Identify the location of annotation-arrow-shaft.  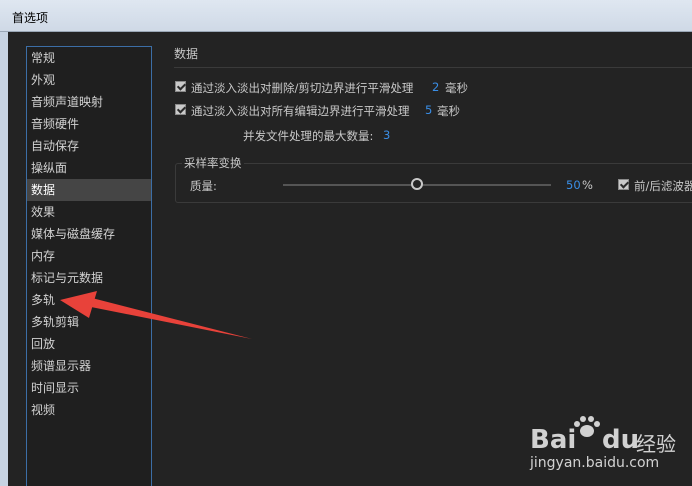
(169, 318).